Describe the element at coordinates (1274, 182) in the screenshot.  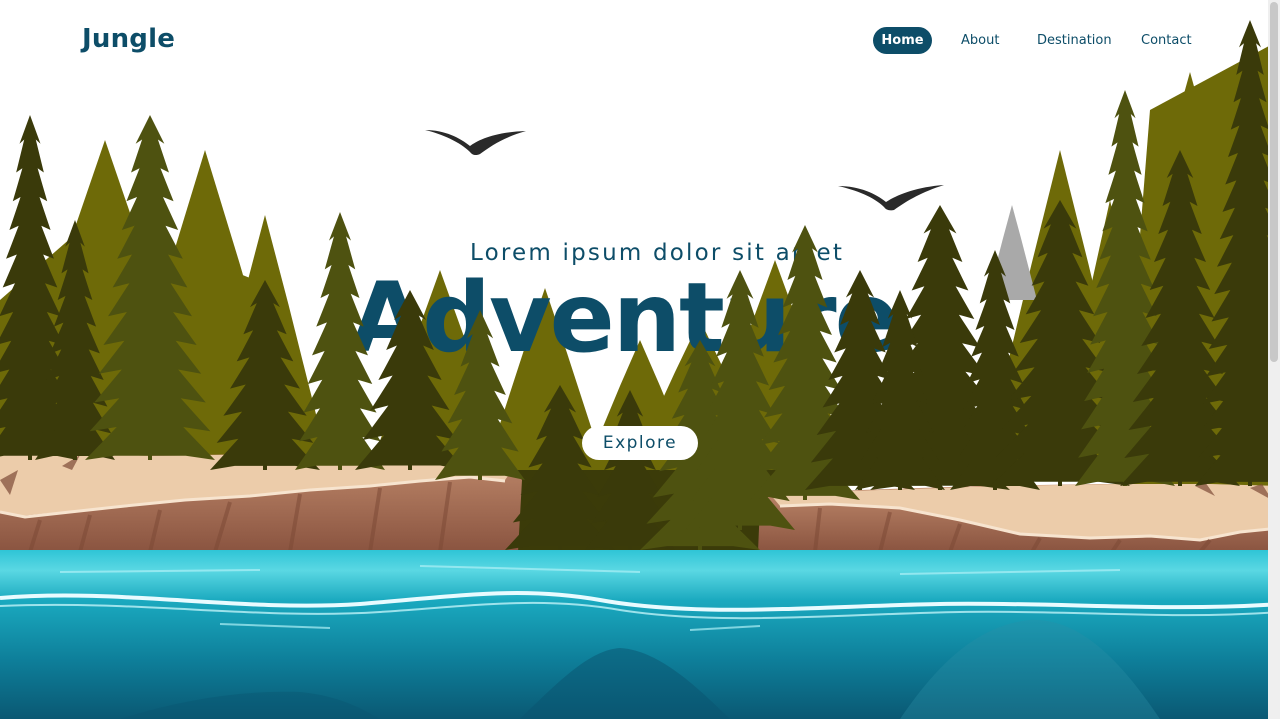
I see `scrollbar-thumb` at that location.